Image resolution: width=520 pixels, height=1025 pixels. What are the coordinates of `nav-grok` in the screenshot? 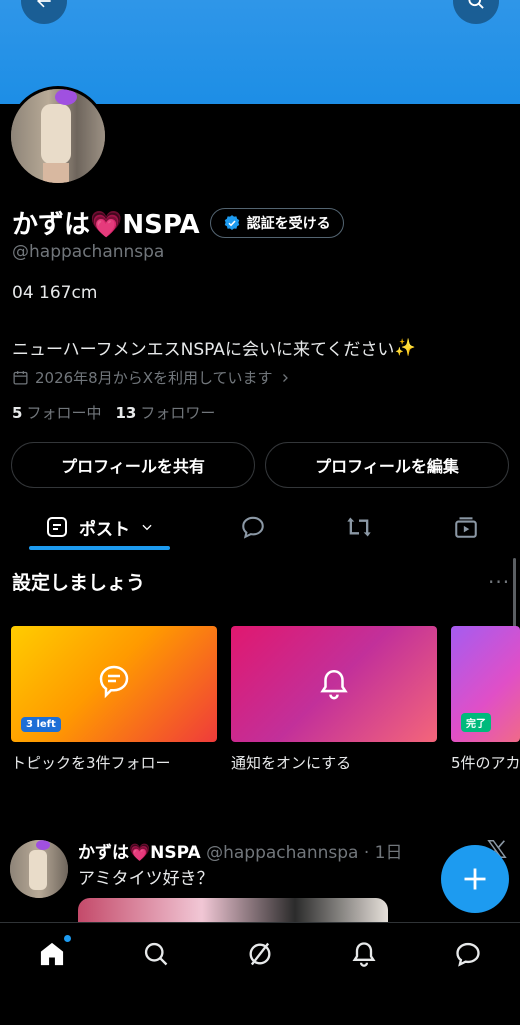 It's located at (260, 954).